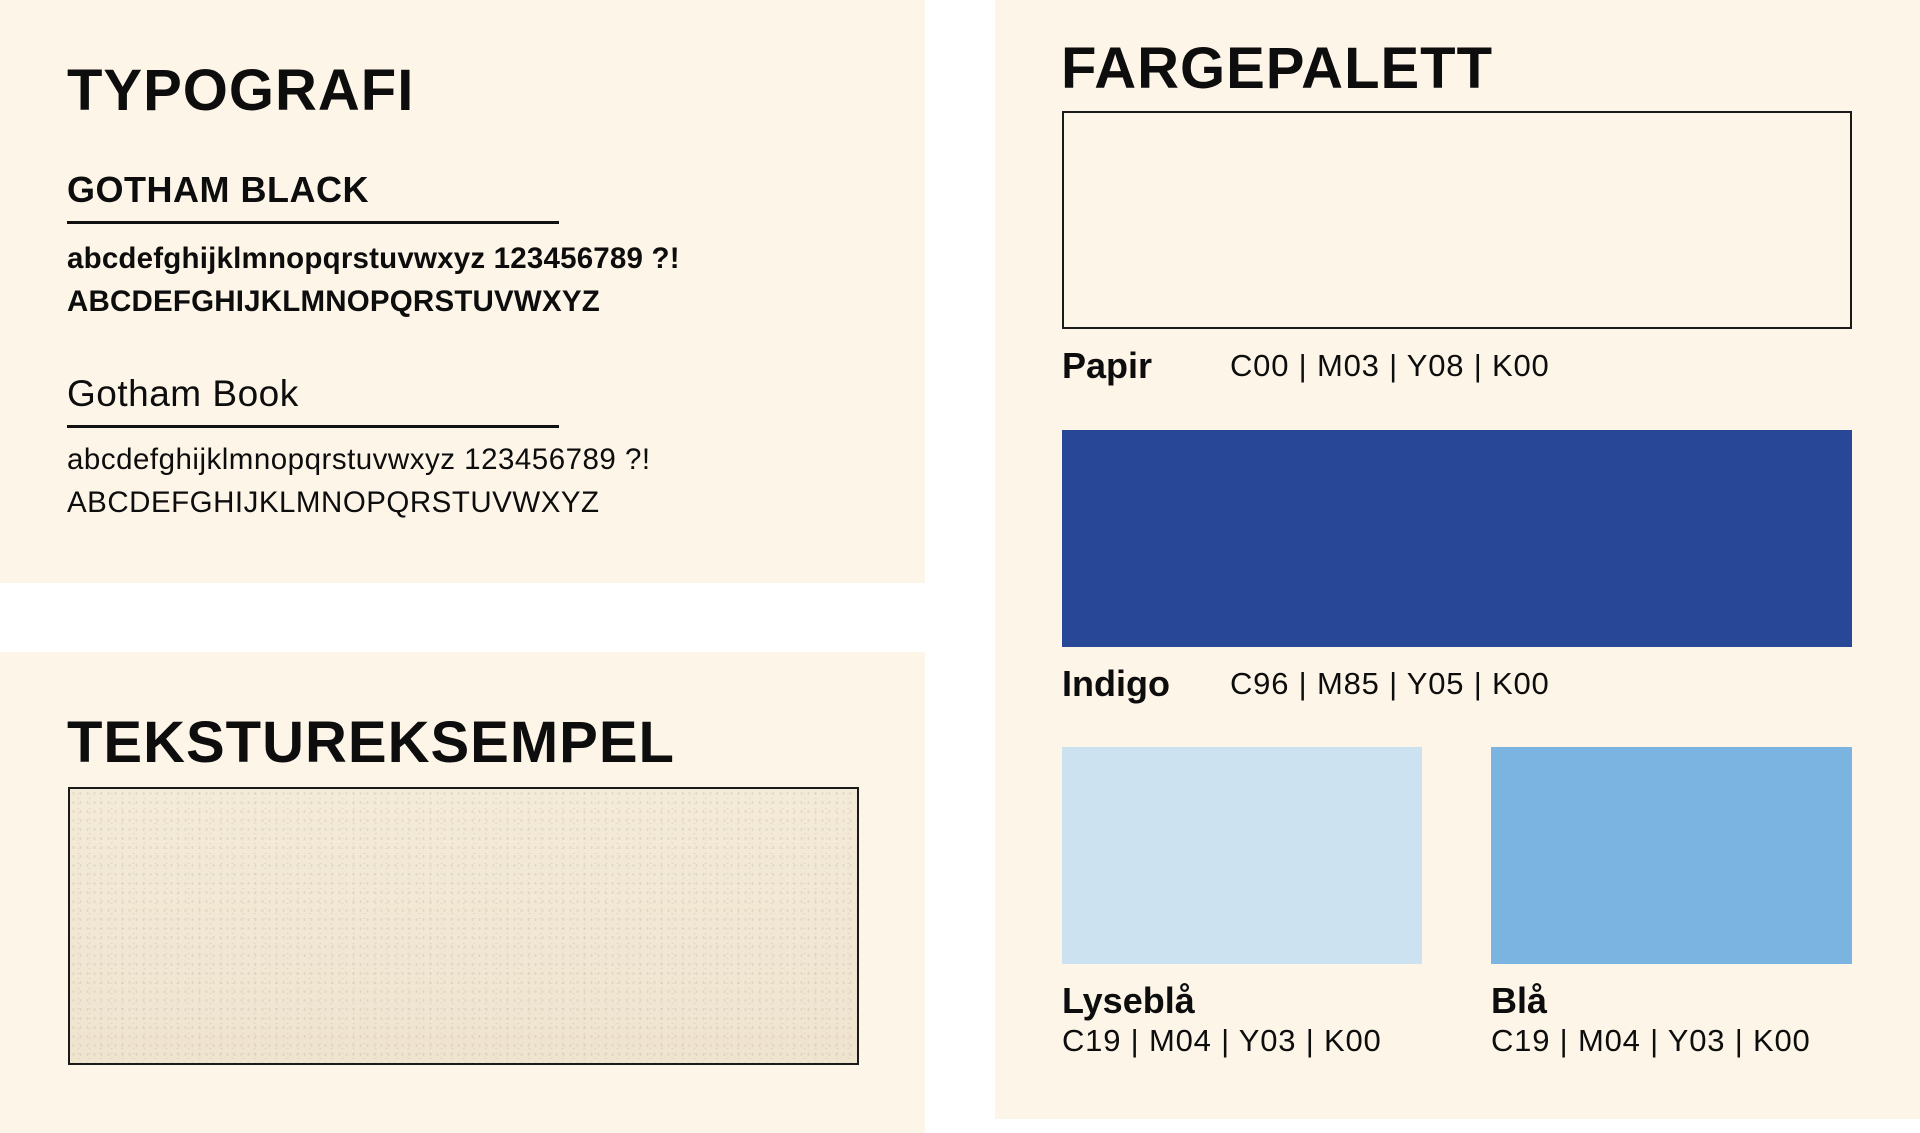 This screenshot has height=1133, width=1920. Describe the element at coordinates (373, 258) in the screenshot. I see `font-sample-lowercase-black: abcdefghijklmnopqrstuvwxyz 123456789 ?!` at that location.